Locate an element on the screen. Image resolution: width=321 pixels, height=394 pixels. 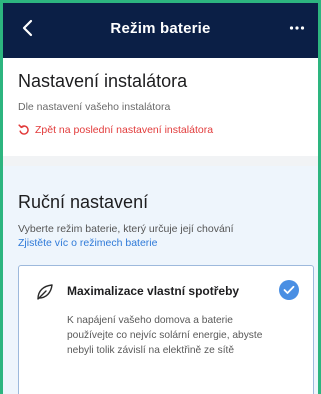
reset-installer-settings-link: Zpět na poslední nastavení instalátora is located at coordinates (115, 130).